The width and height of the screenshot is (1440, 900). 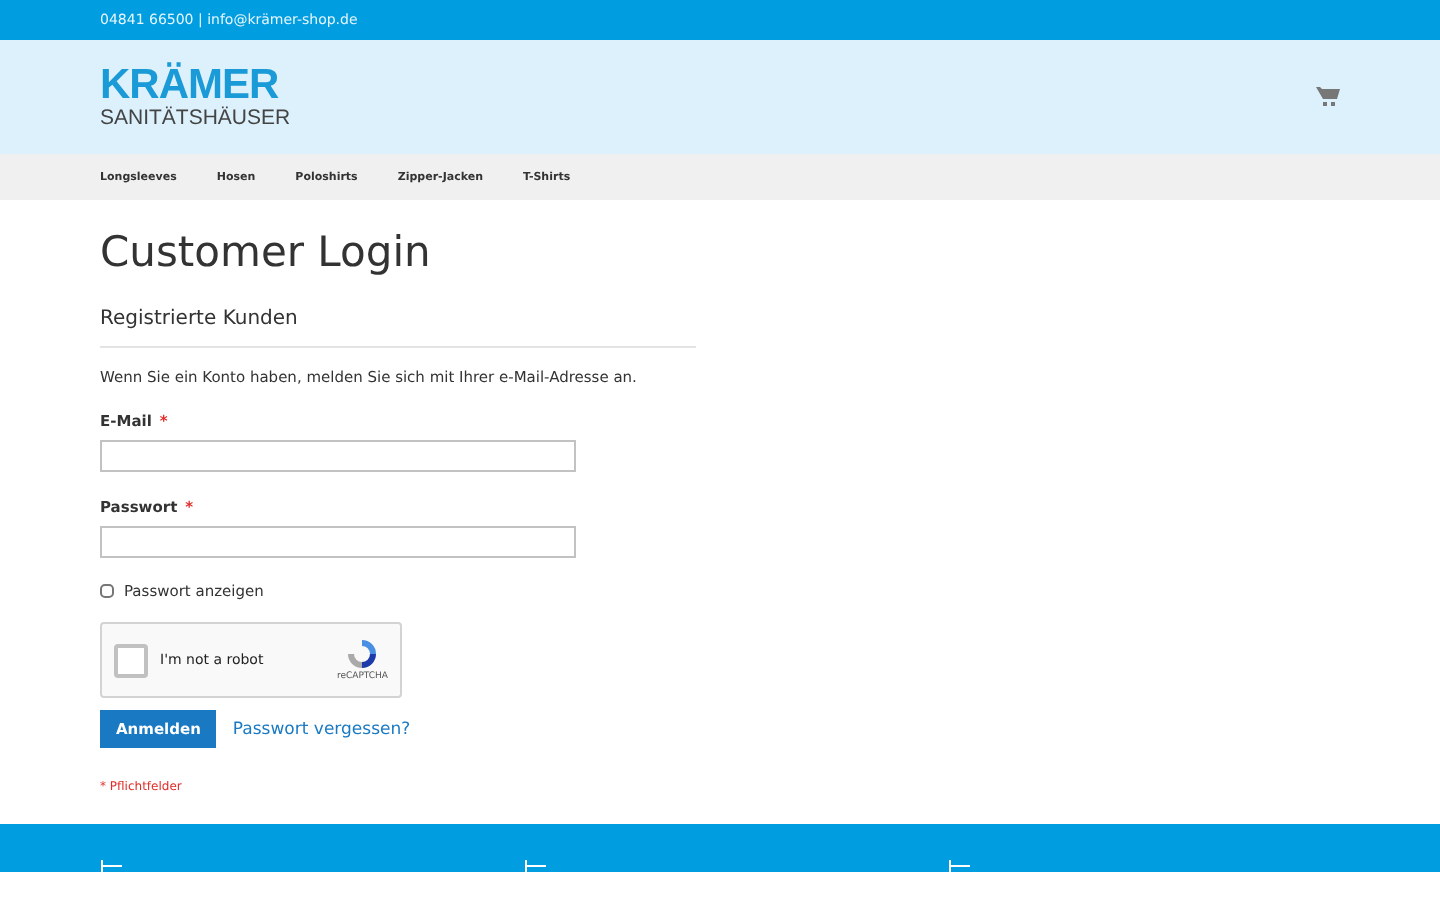 What do you see at coordinates (362, 654) in the screenshot?
I see `recaptcha-icon` at bounding box center [362, 654].